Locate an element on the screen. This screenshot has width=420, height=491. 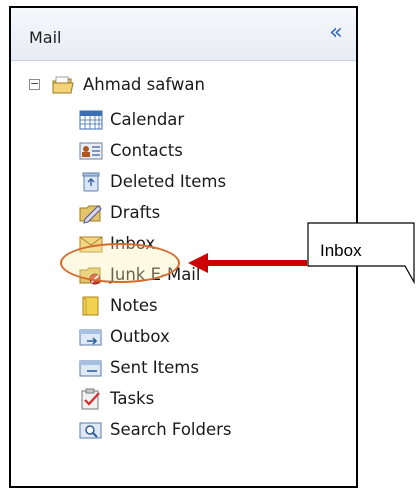
folder-label: Tasks is located at coordinates (132, 398).